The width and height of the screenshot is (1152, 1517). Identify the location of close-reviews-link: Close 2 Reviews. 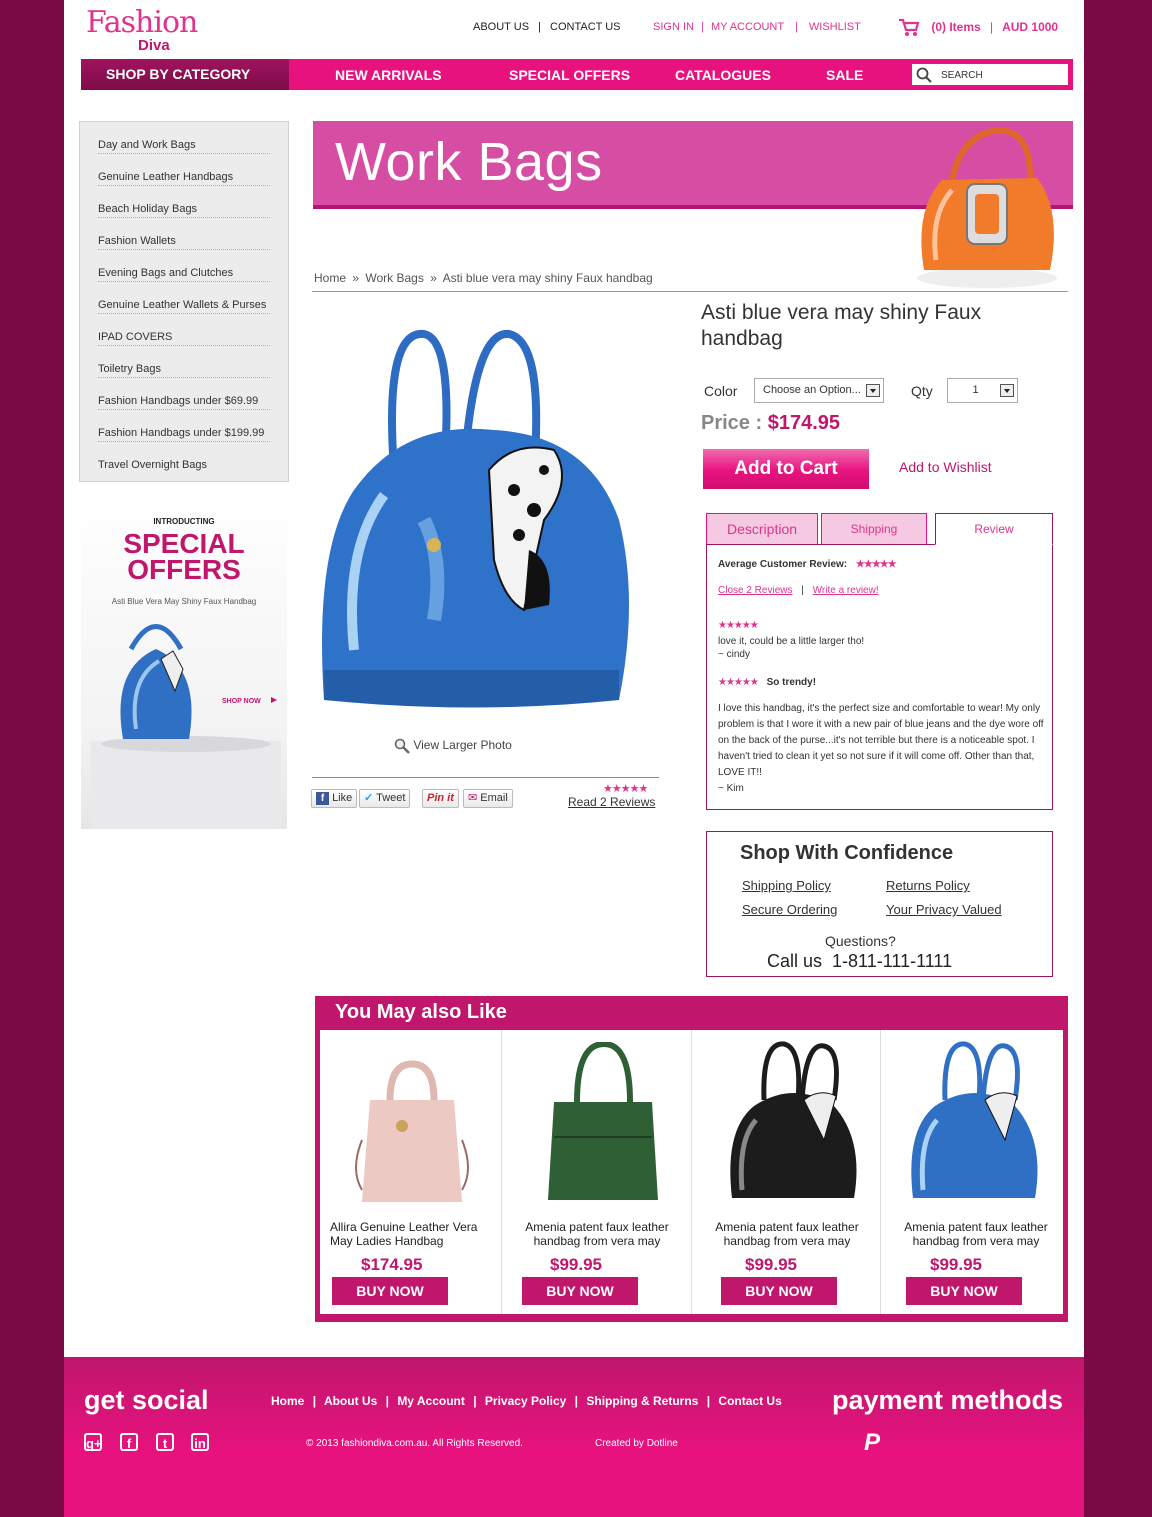
(755, 590).